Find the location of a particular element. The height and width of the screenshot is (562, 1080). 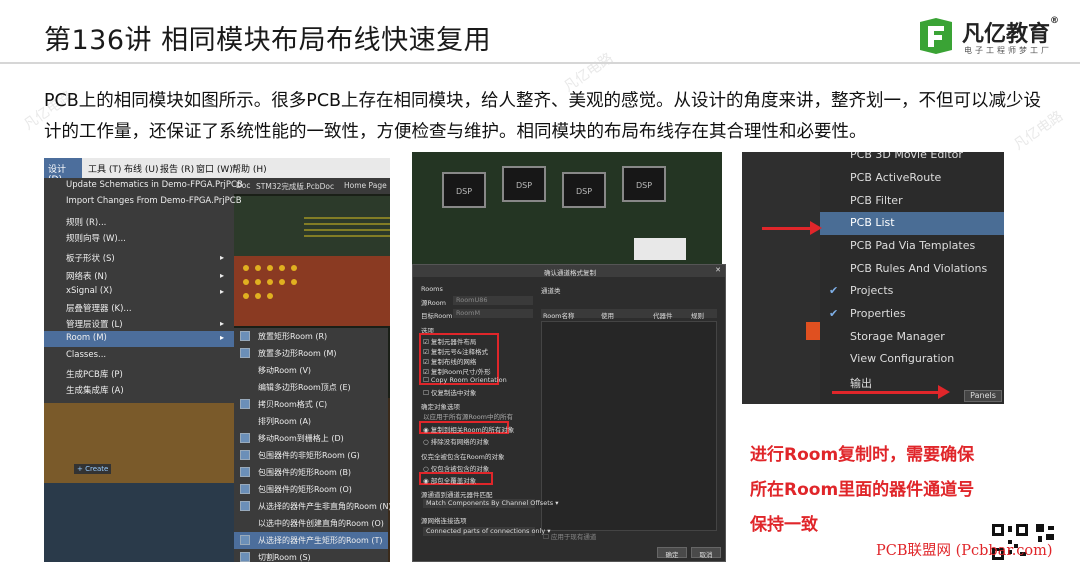

channel-table is located at coordinates (629, 426).